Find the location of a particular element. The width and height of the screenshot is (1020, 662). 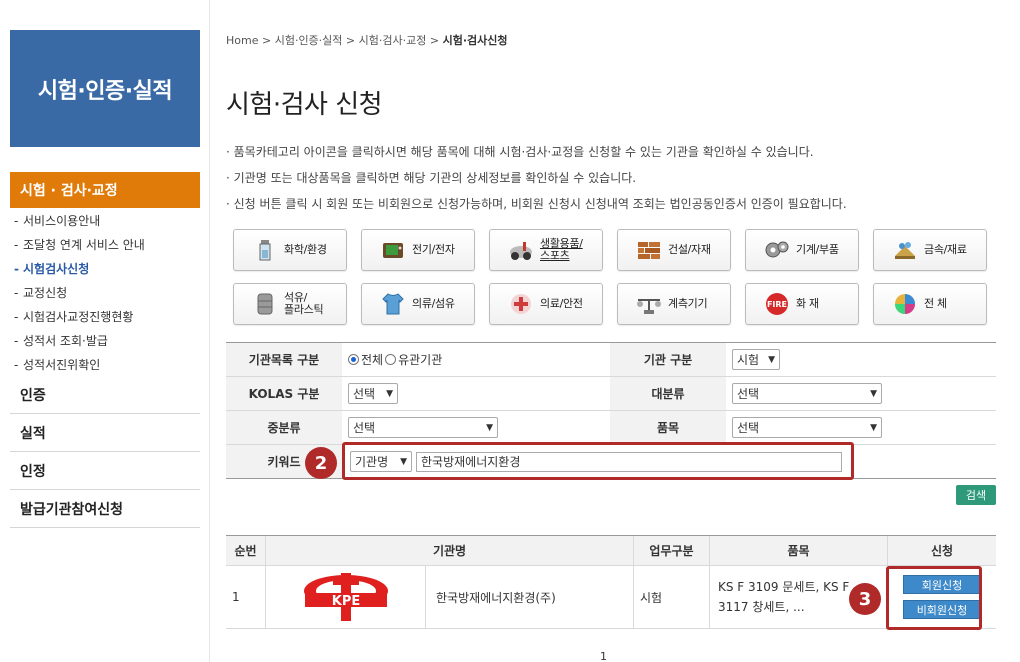

step-marker-2: 2 is located at coordinates (321, 463).